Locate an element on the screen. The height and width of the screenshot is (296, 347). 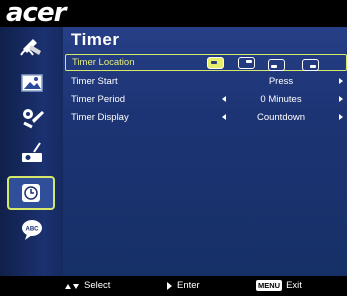
projector-icon is located at coordinates (32, 152).